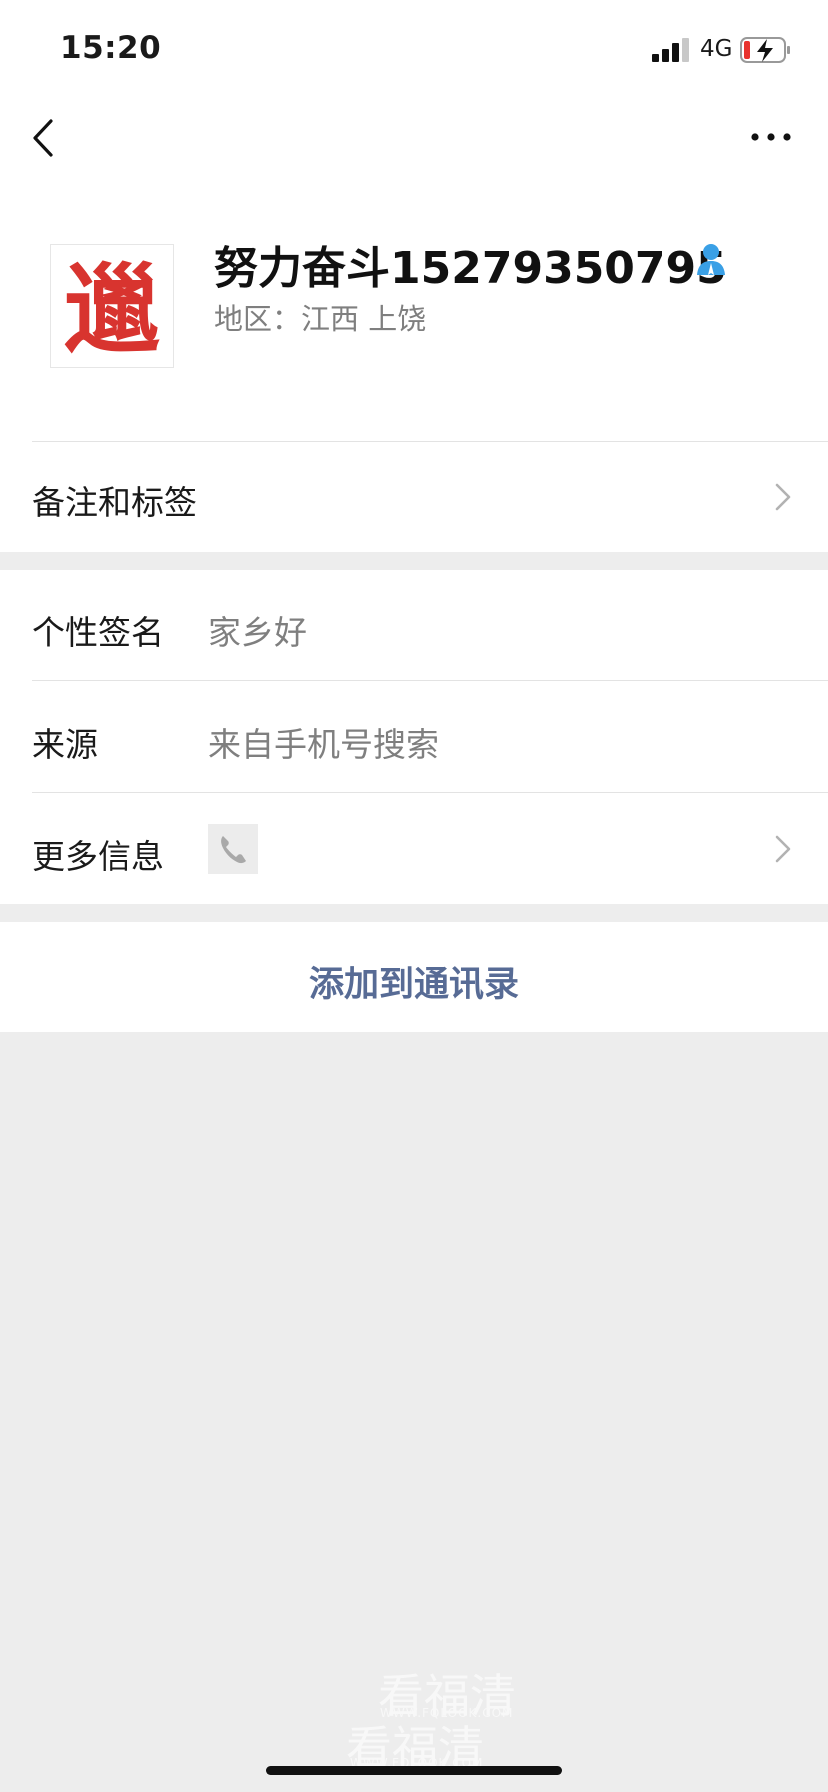  I want to click on source-label: 来源, so click(65, 744).